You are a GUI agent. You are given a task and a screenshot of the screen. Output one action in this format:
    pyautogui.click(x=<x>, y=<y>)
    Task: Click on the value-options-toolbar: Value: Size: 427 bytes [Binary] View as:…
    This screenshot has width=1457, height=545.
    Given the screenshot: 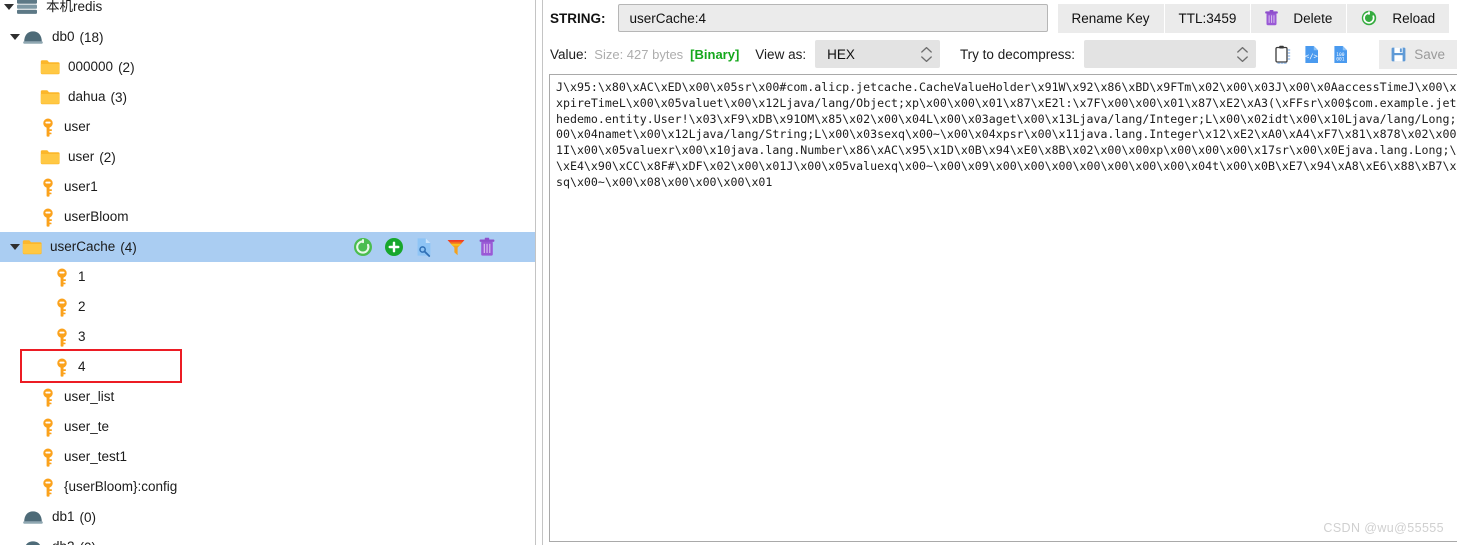 What is the action you would take?
    pyautogui.click(x=1000, y=54)
    